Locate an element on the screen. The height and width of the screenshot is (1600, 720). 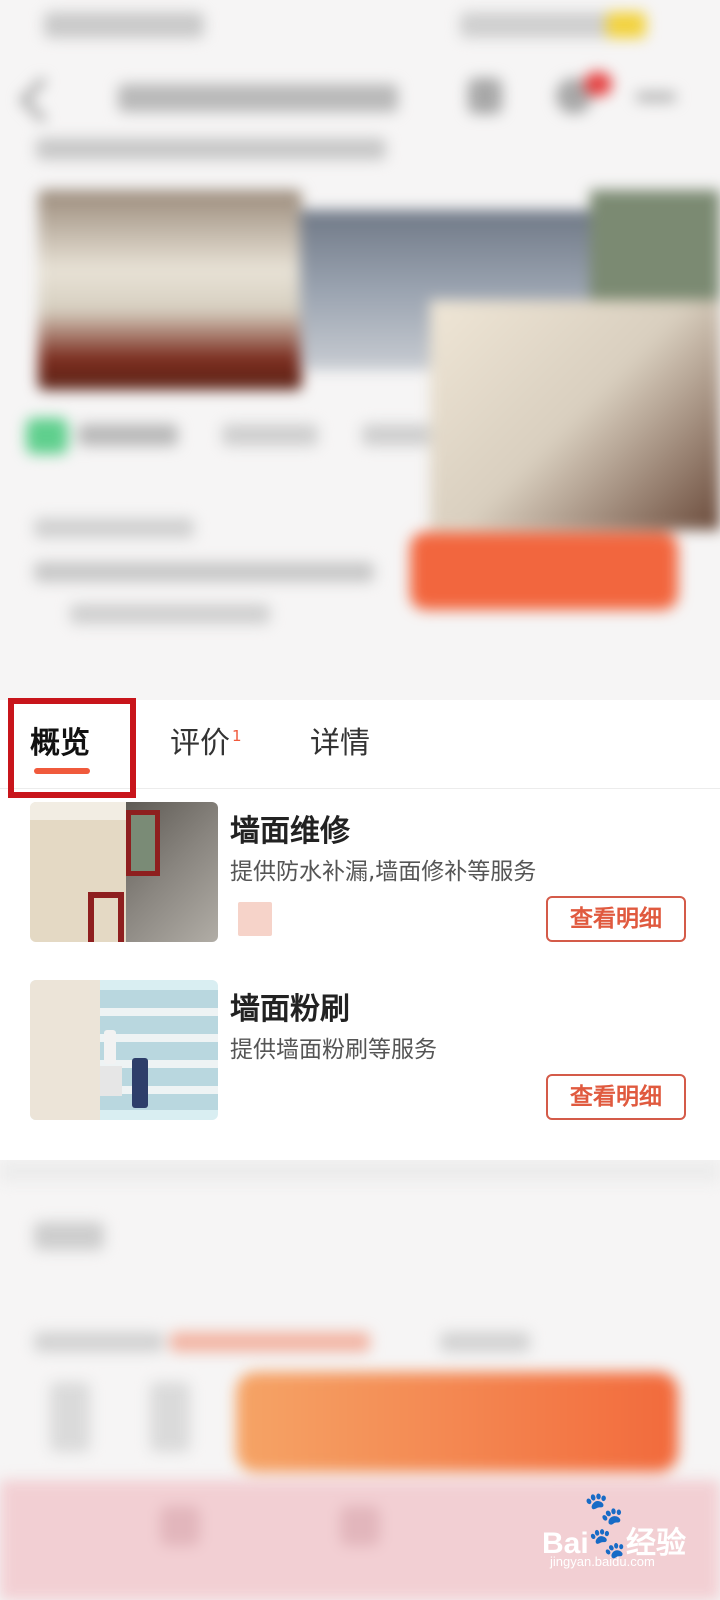
primary-action-button is located at coordinates (544, 571).